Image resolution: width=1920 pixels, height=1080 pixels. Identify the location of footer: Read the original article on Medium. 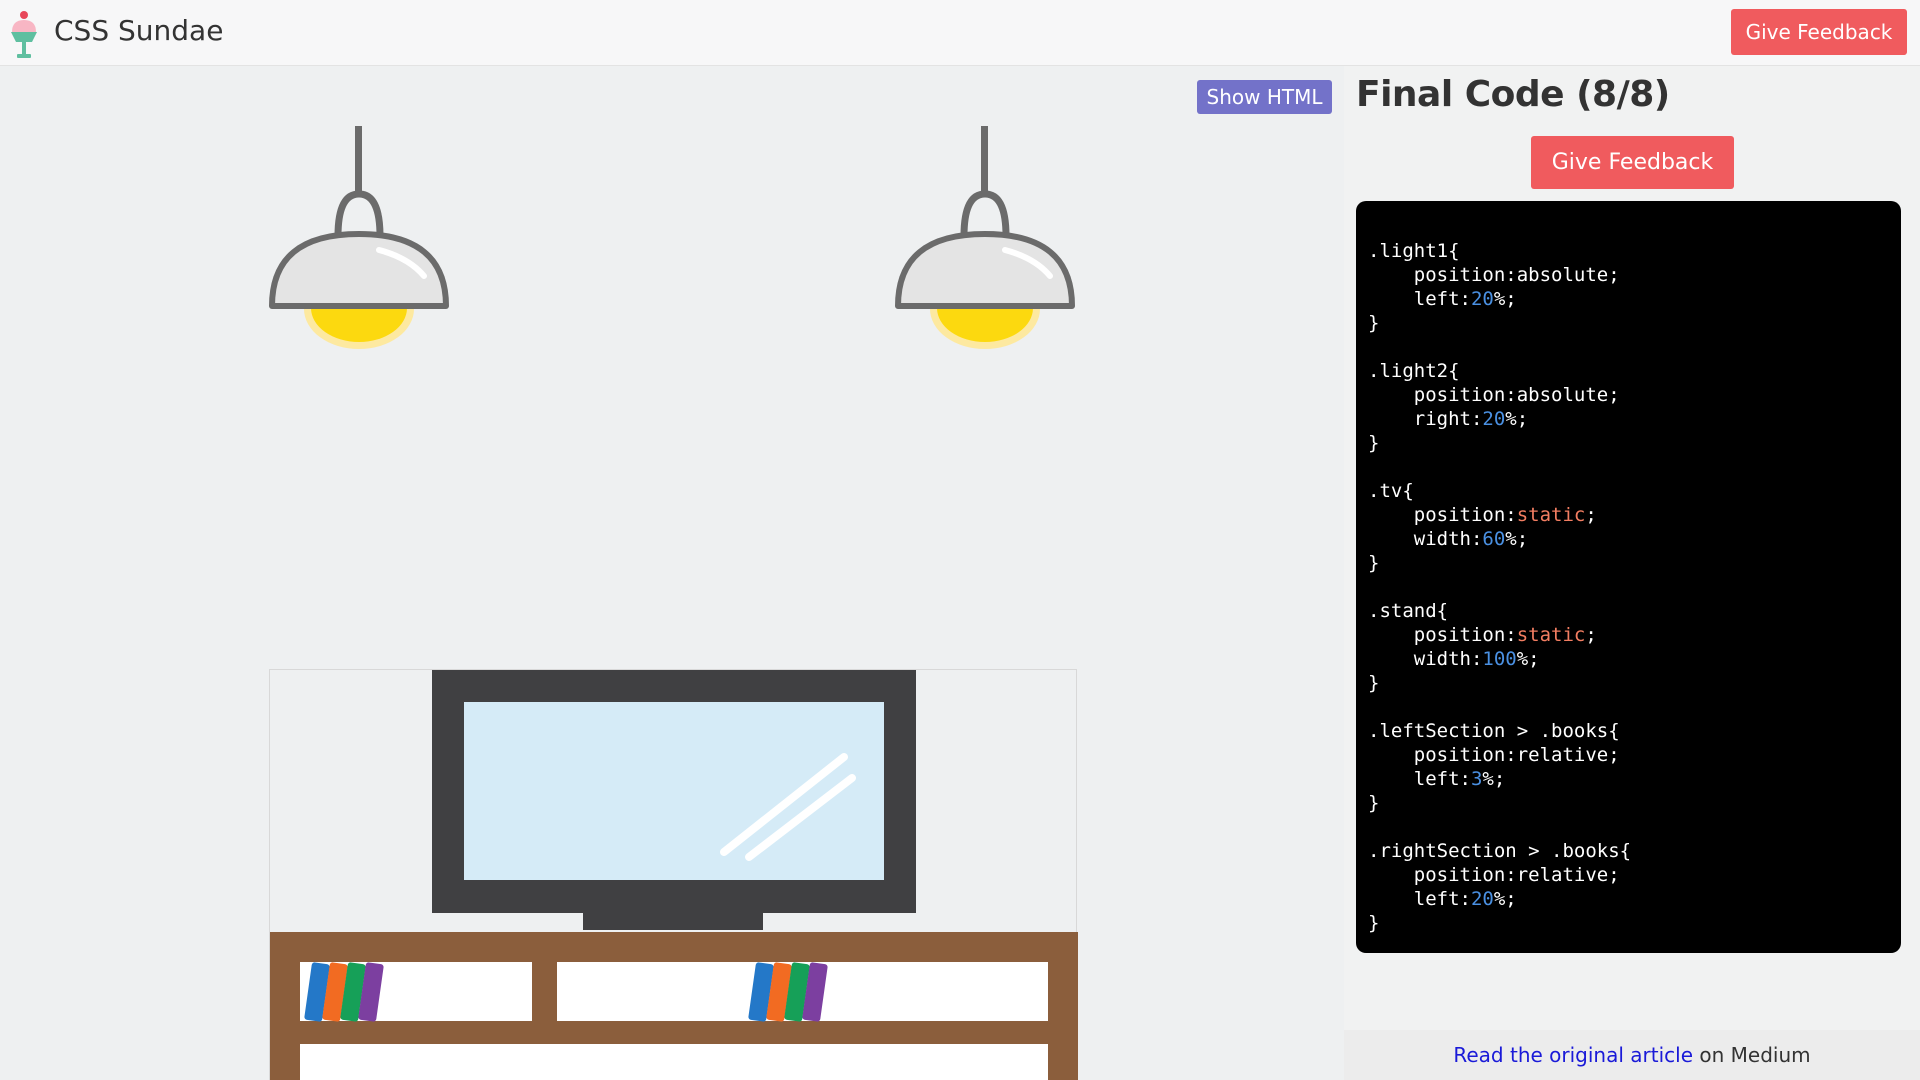
(1632, 1055).